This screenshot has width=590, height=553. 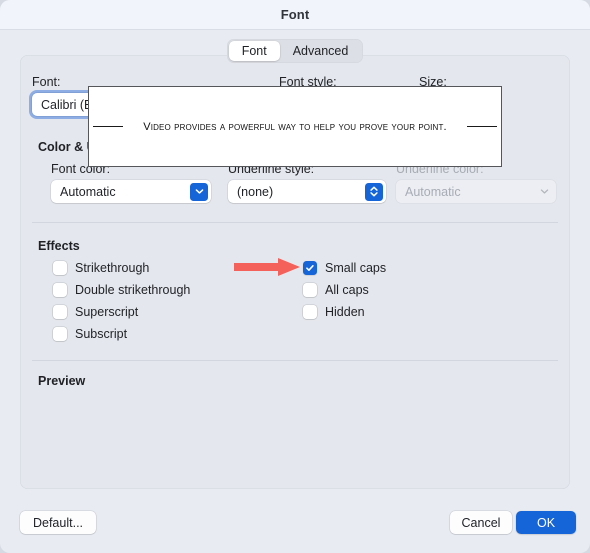 What do you see at coordinates (101, 334) in the screenshot?
I see `checkbox-label: Subscript` at bounding box center [101, 334].